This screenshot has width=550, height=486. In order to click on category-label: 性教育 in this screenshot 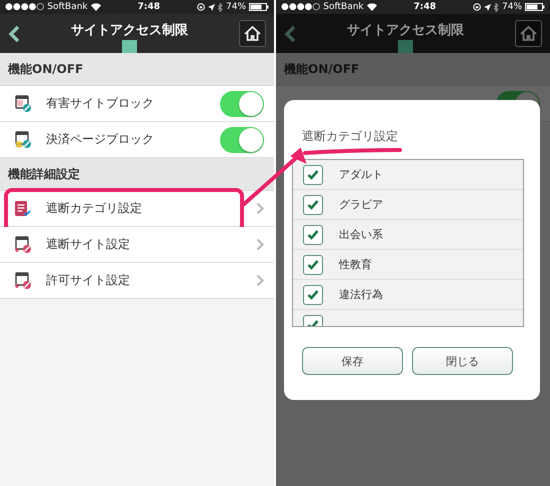, I will do `click(355, 264)`.